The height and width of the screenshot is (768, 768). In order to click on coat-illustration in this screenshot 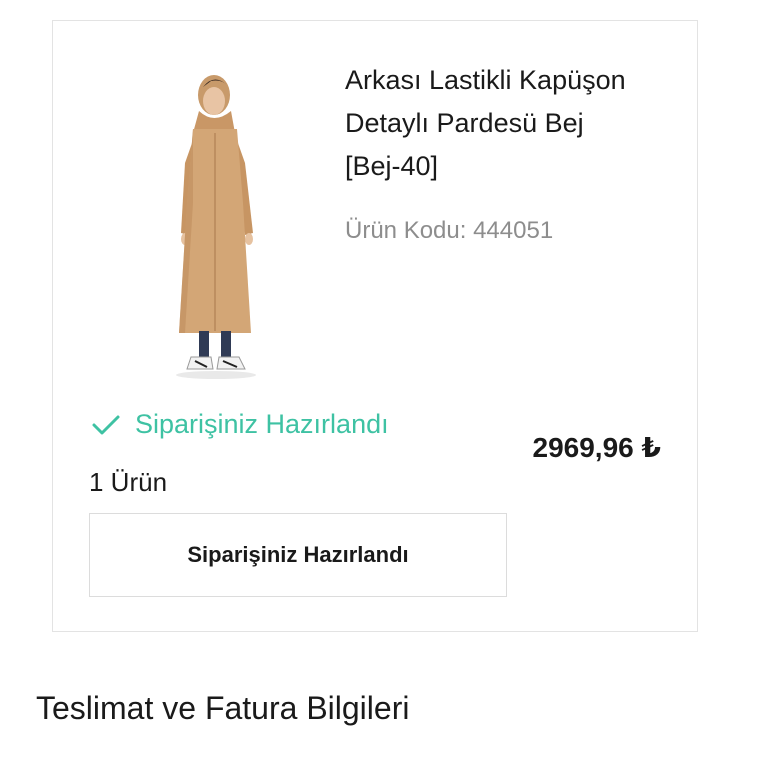, I will do `click(216, 227)`.